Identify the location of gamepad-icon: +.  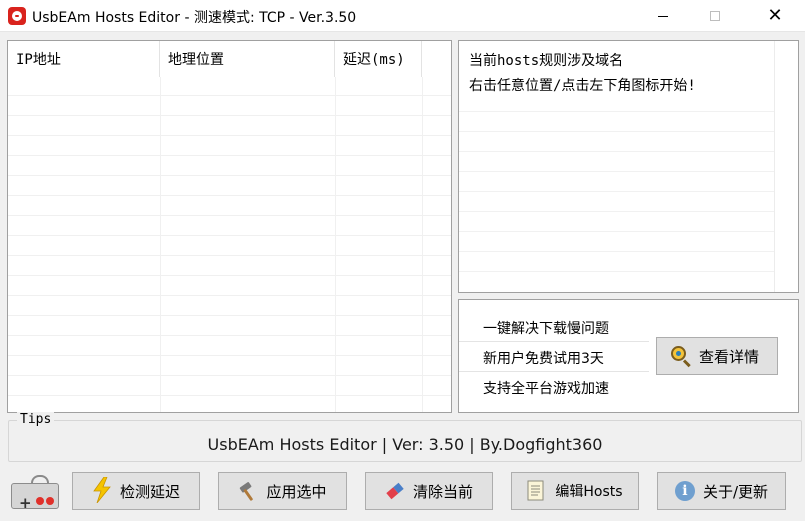
(35, 493).